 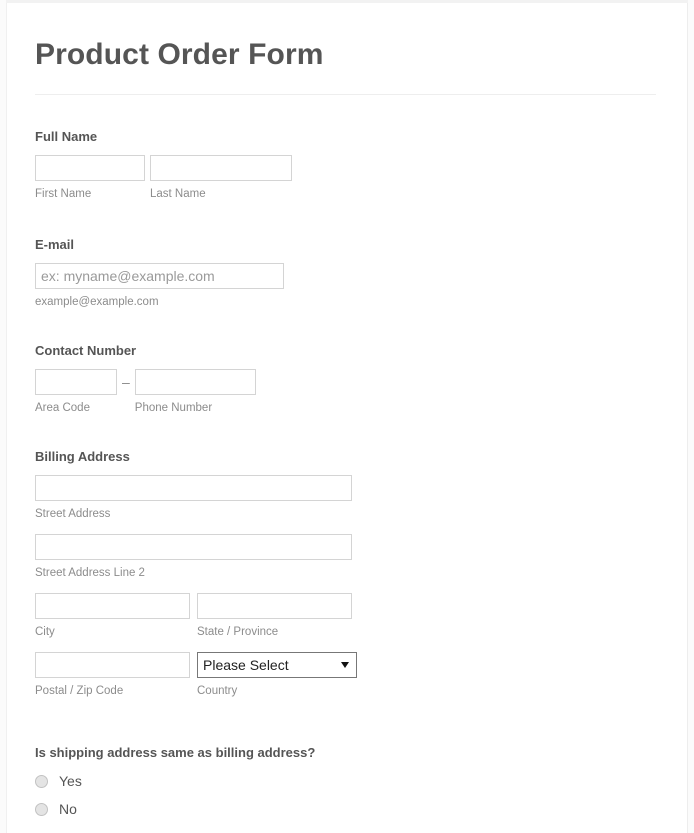 I want to click on city-group: City, so click(x=112, y=616).